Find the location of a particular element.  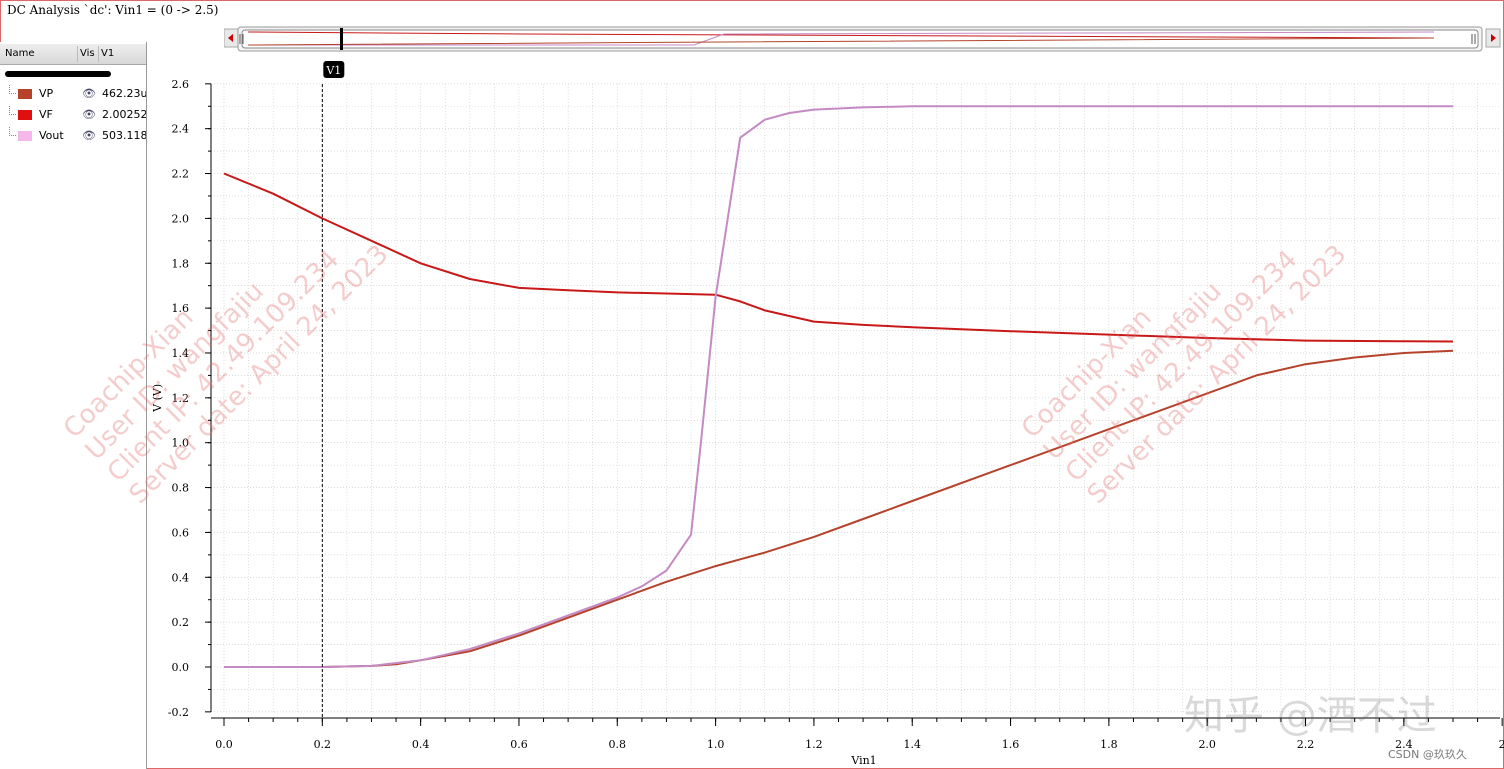

zhihu-watermark: 知乎 @酒不过 is located at coordinates (1310, 716).